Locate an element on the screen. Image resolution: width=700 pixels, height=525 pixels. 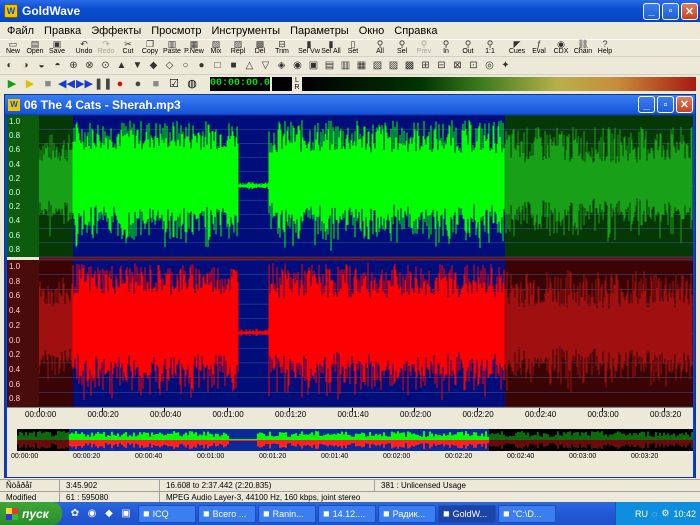
effect-icon-28: ⊟ is located at coordinates (441, 65).